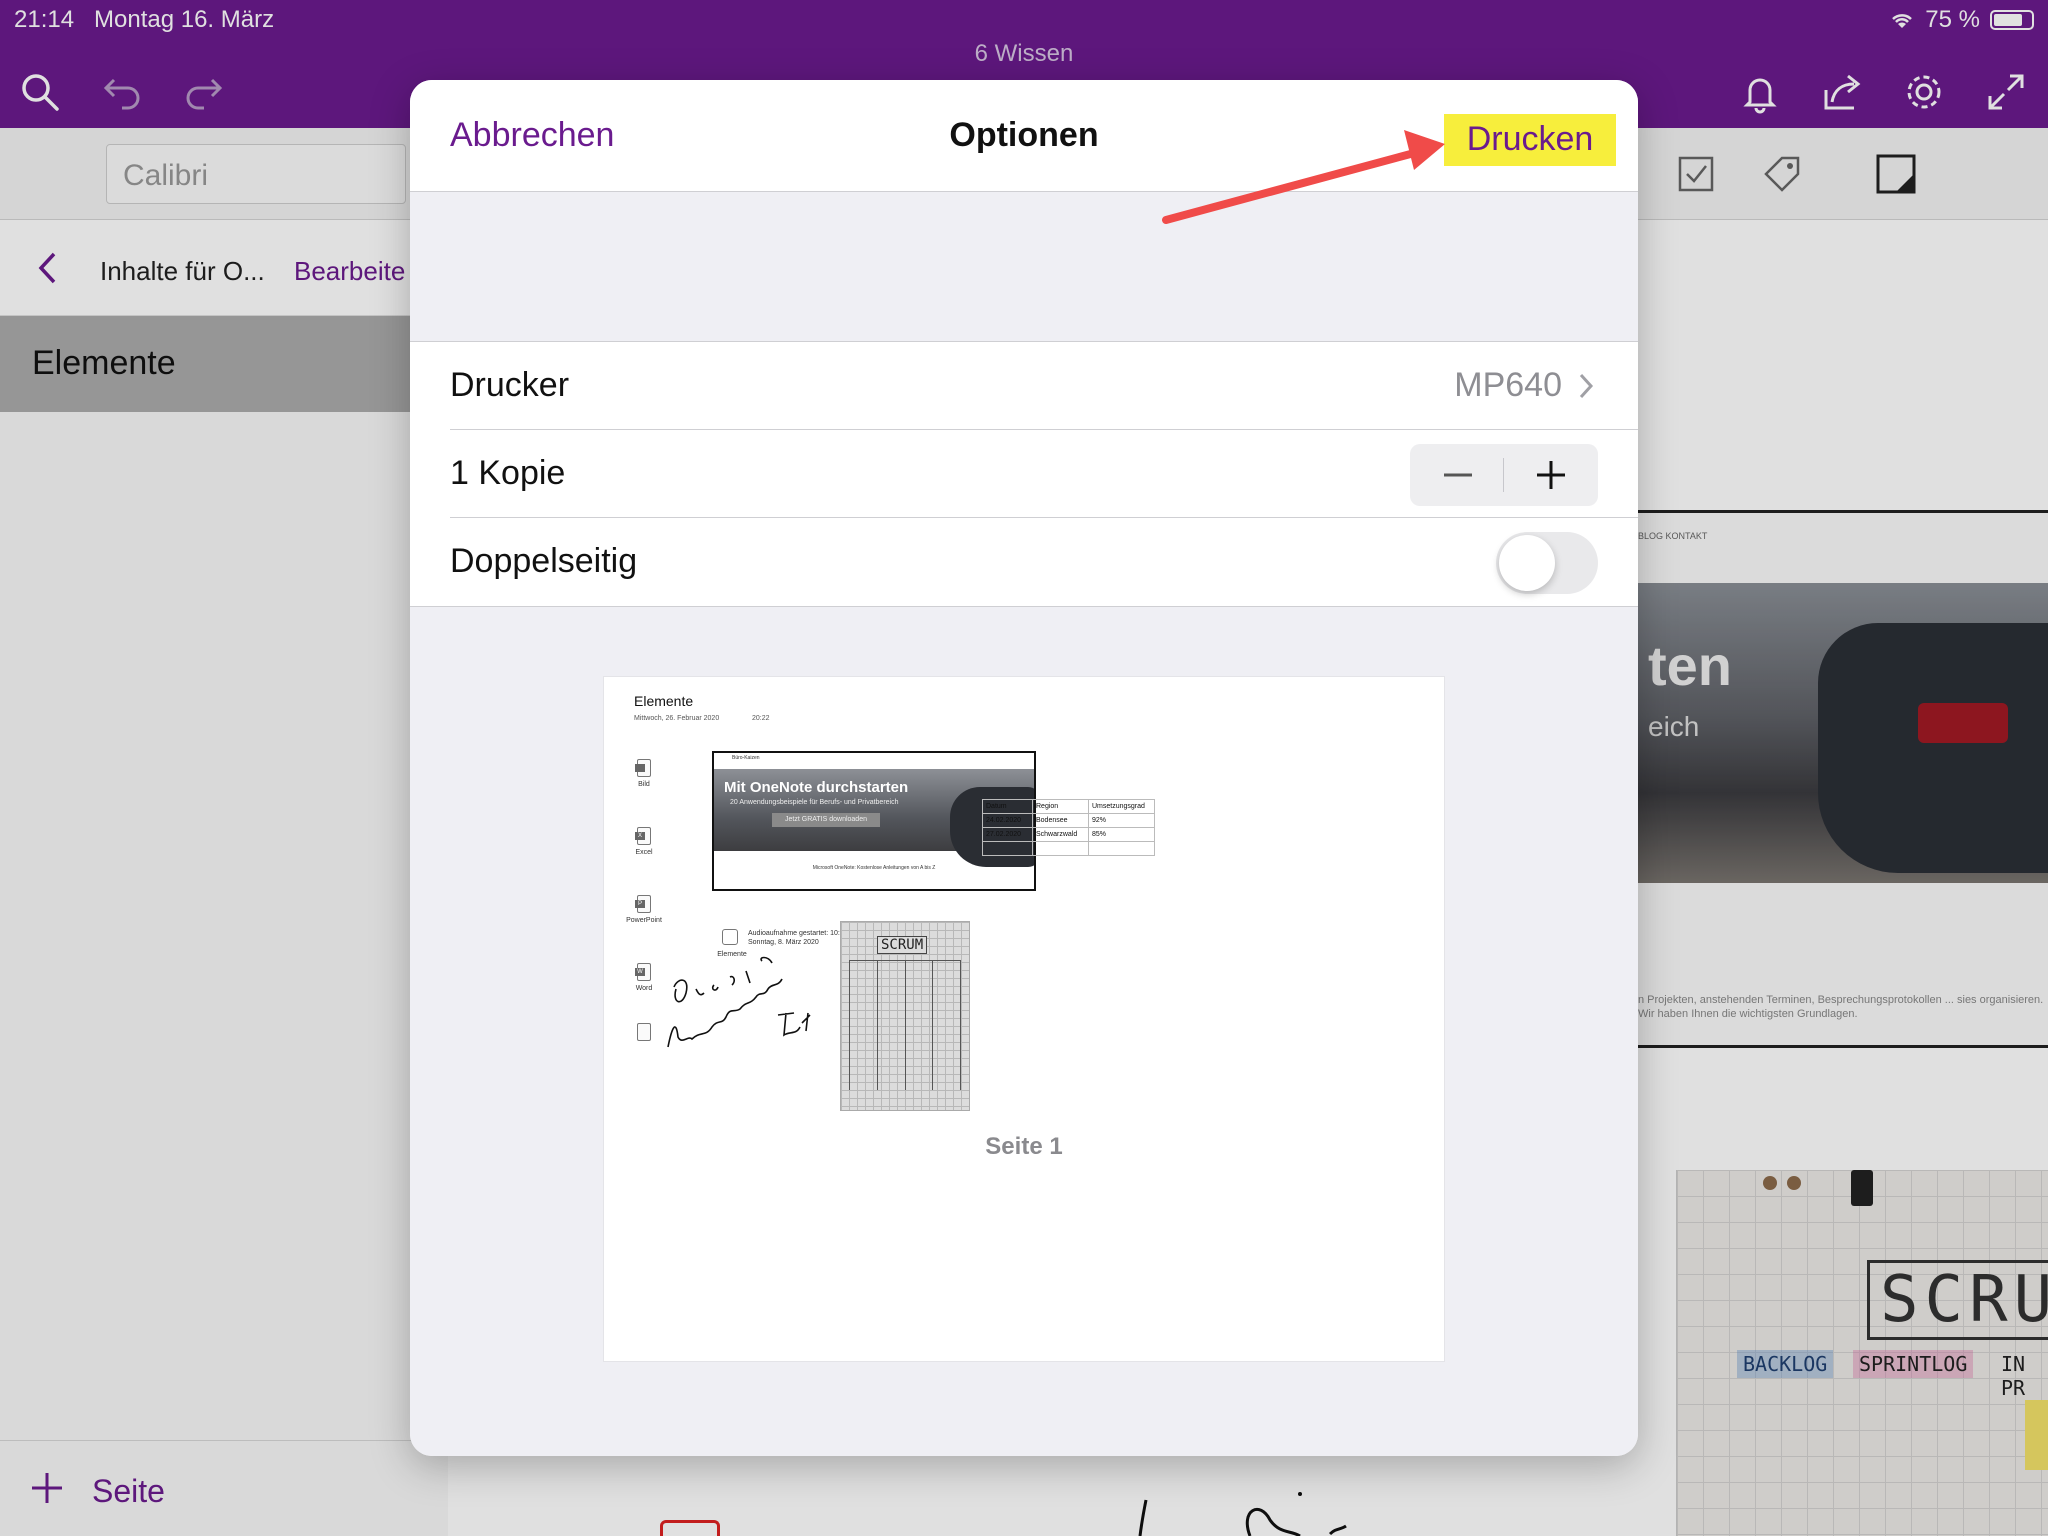  I want to click on attachment-bild: Bild, so click(644, 773).